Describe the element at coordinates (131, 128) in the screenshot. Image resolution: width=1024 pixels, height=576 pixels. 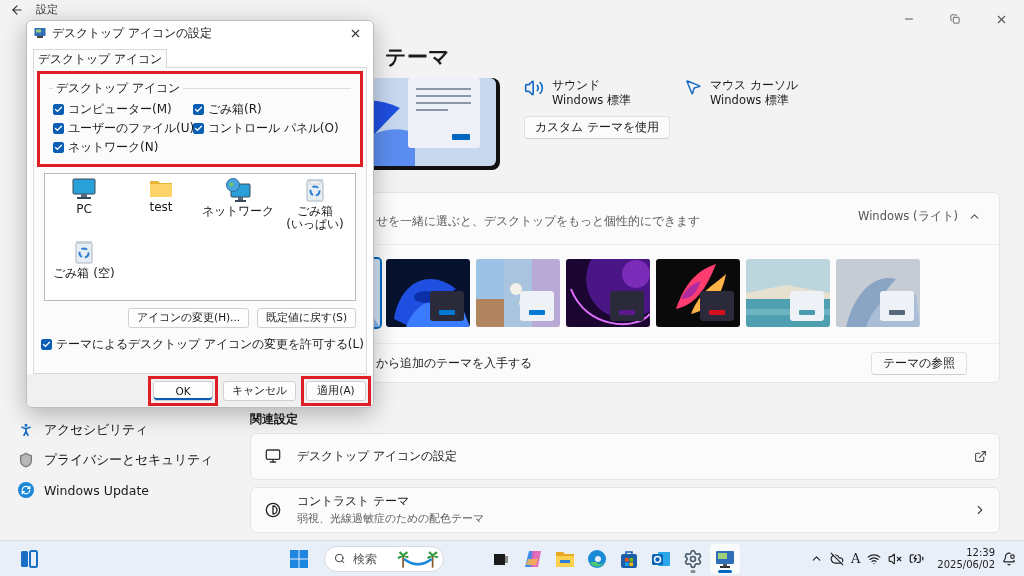
I see `checkbox-label: ユーザーのファイル(U)` at that location.